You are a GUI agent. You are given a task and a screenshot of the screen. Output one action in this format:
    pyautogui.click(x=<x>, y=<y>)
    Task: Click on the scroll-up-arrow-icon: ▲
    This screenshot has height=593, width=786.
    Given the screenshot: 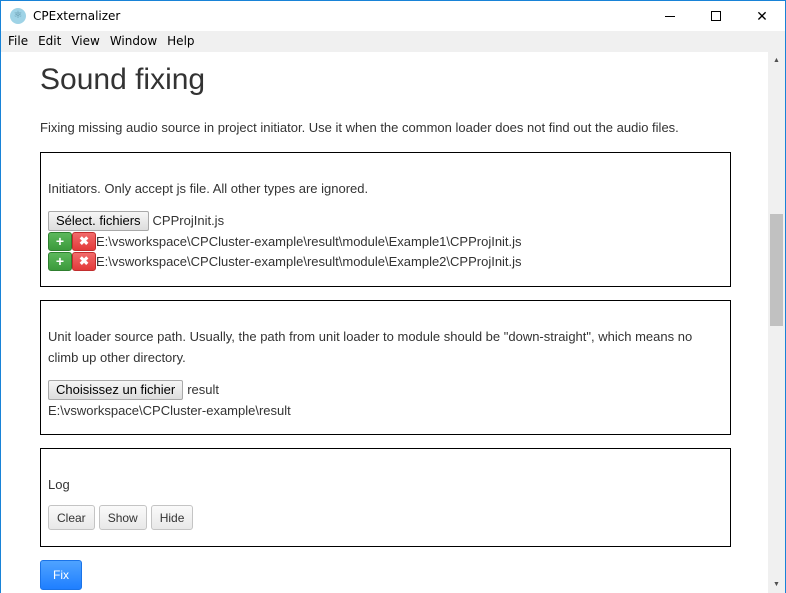 What is the action you would take?
    pyautogui.click(x=776, y=60)
    